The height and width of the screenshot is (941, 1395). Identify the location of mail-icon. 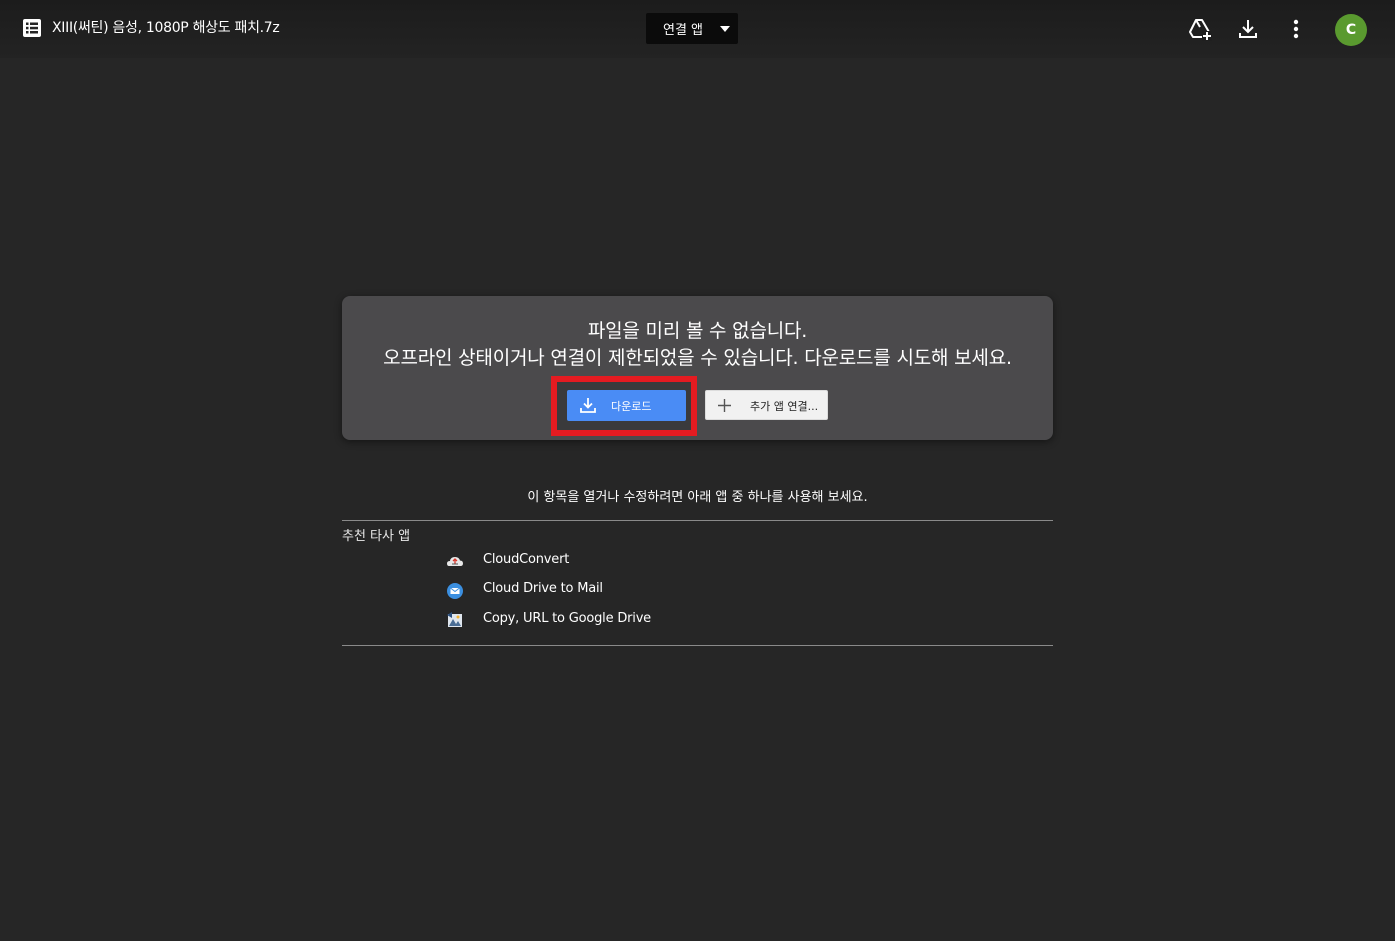
(455, 591).